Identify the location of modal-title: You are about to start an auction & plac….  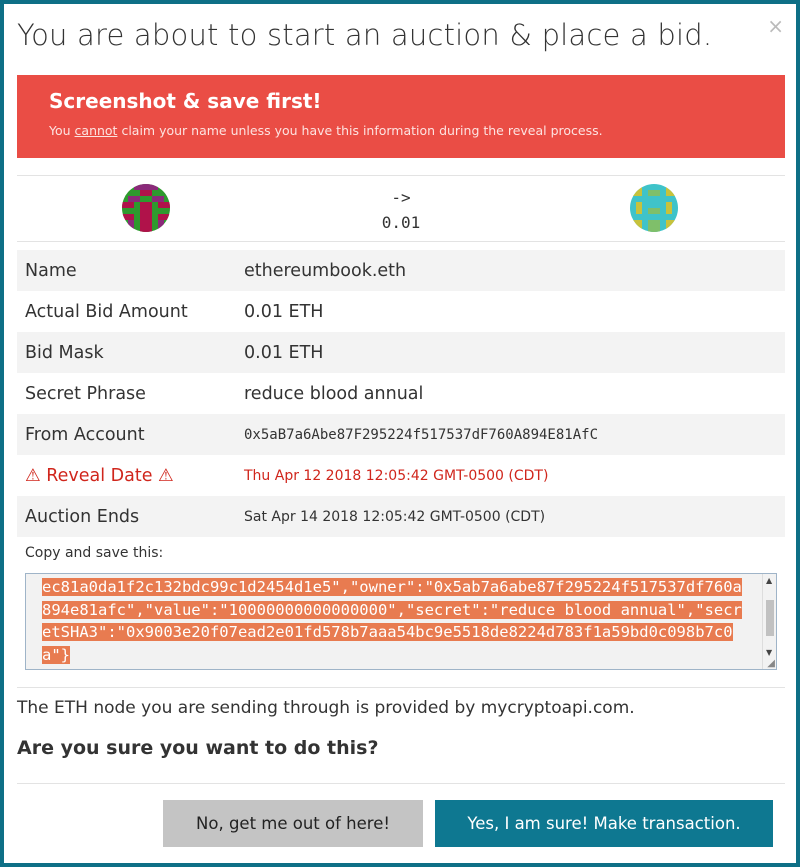
(365, 35).